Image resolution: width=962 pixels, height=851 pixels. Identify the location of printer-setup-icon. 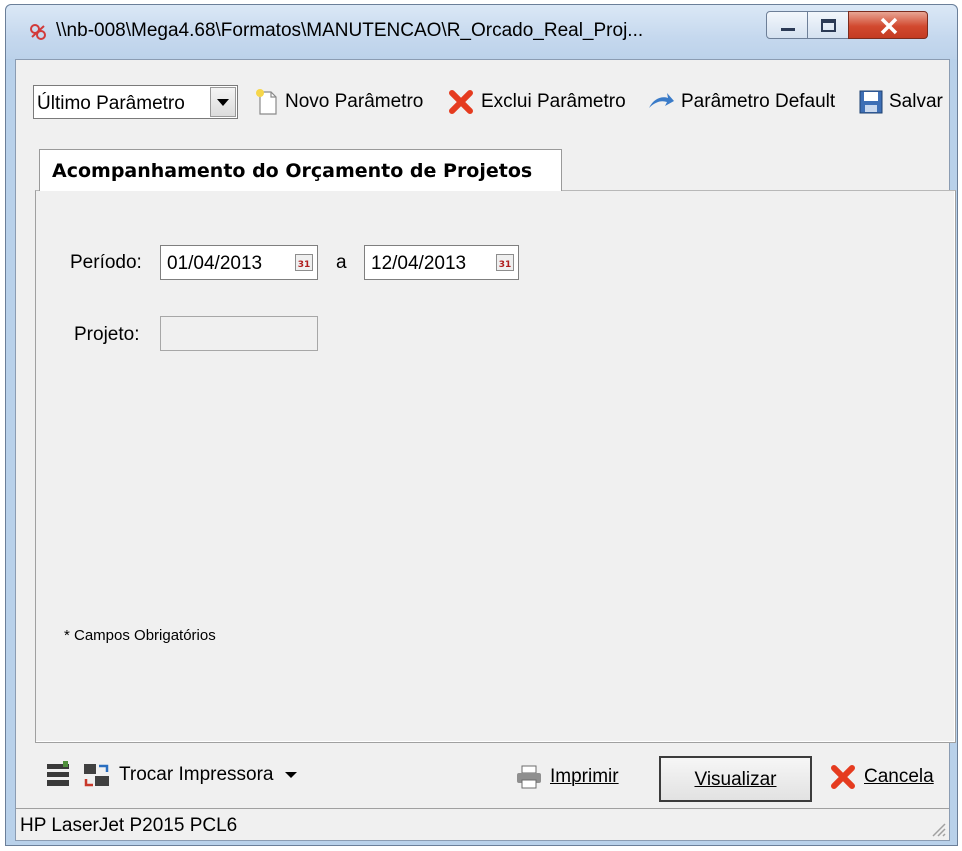
(58, 773).